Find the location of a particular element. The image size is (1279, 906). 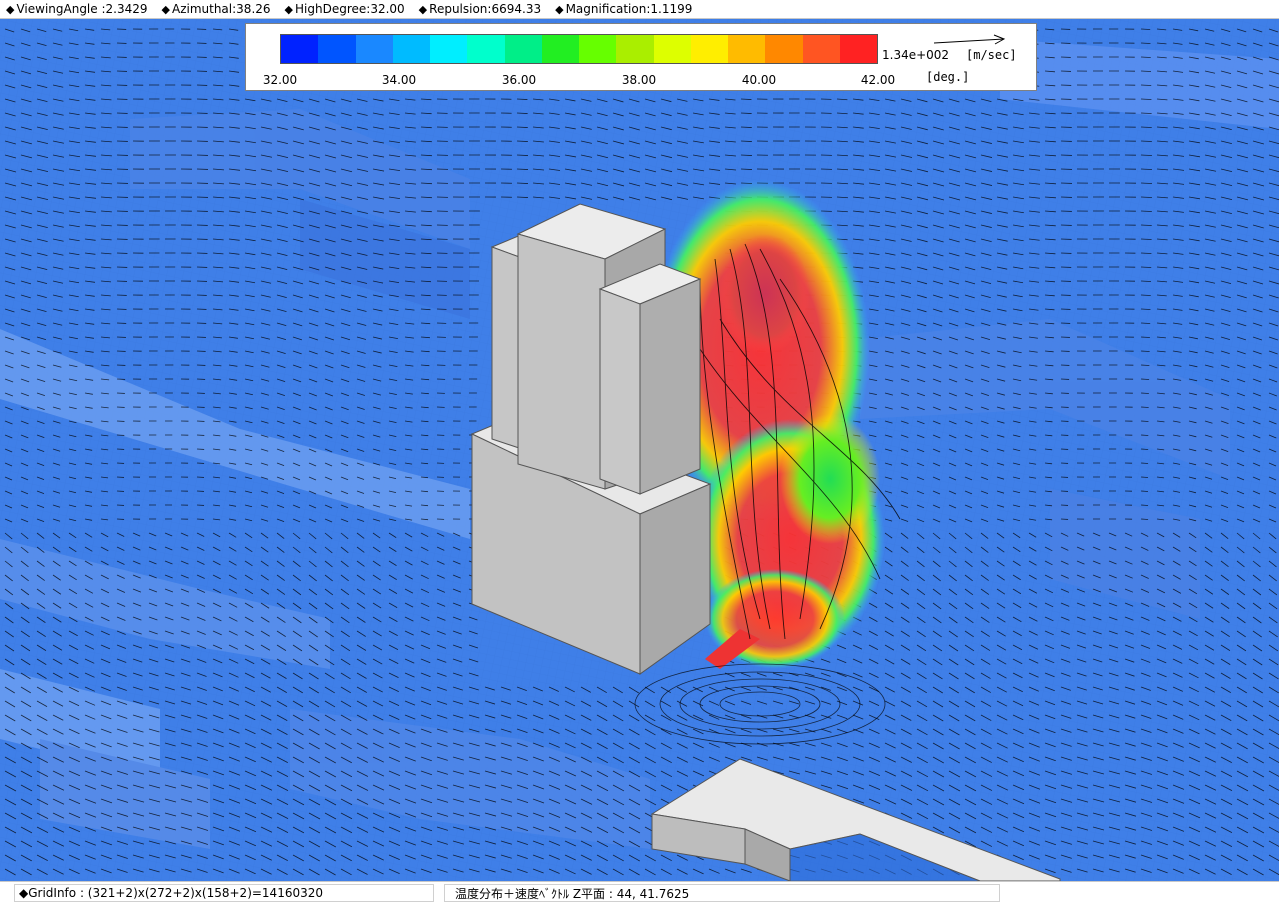

legend-tick: 38.00 is located at coordinates (639, 80).